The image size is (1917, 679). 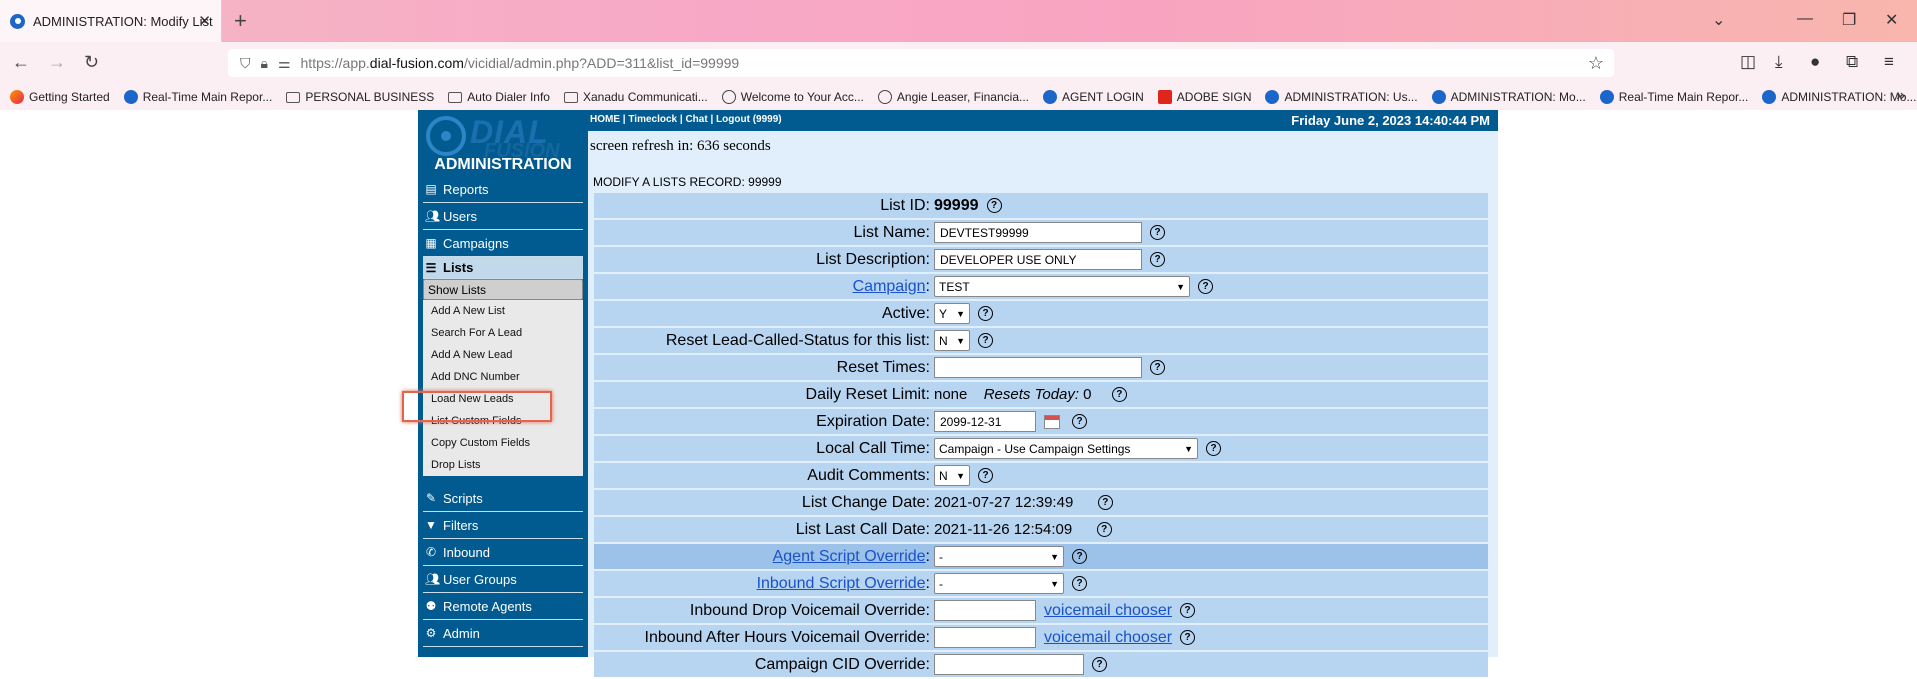 What do you see at coordinates (21, 62) in the screenshot?
I see `back-icon: ←` at bounding box center [21, 62].